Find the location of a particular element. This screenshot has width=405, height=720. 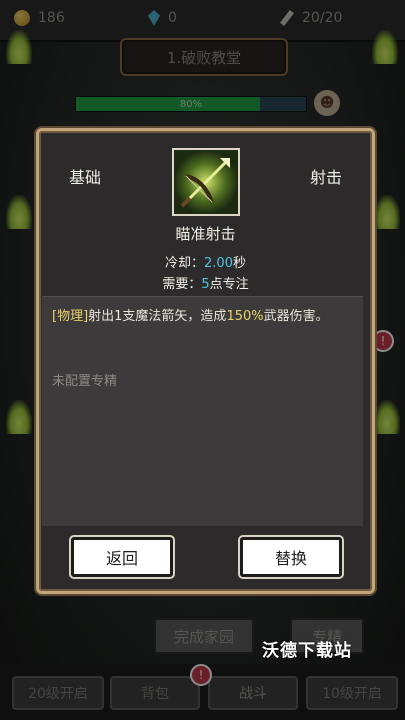

damage-type-tag: [物理] is located at coordinates (70, 316).